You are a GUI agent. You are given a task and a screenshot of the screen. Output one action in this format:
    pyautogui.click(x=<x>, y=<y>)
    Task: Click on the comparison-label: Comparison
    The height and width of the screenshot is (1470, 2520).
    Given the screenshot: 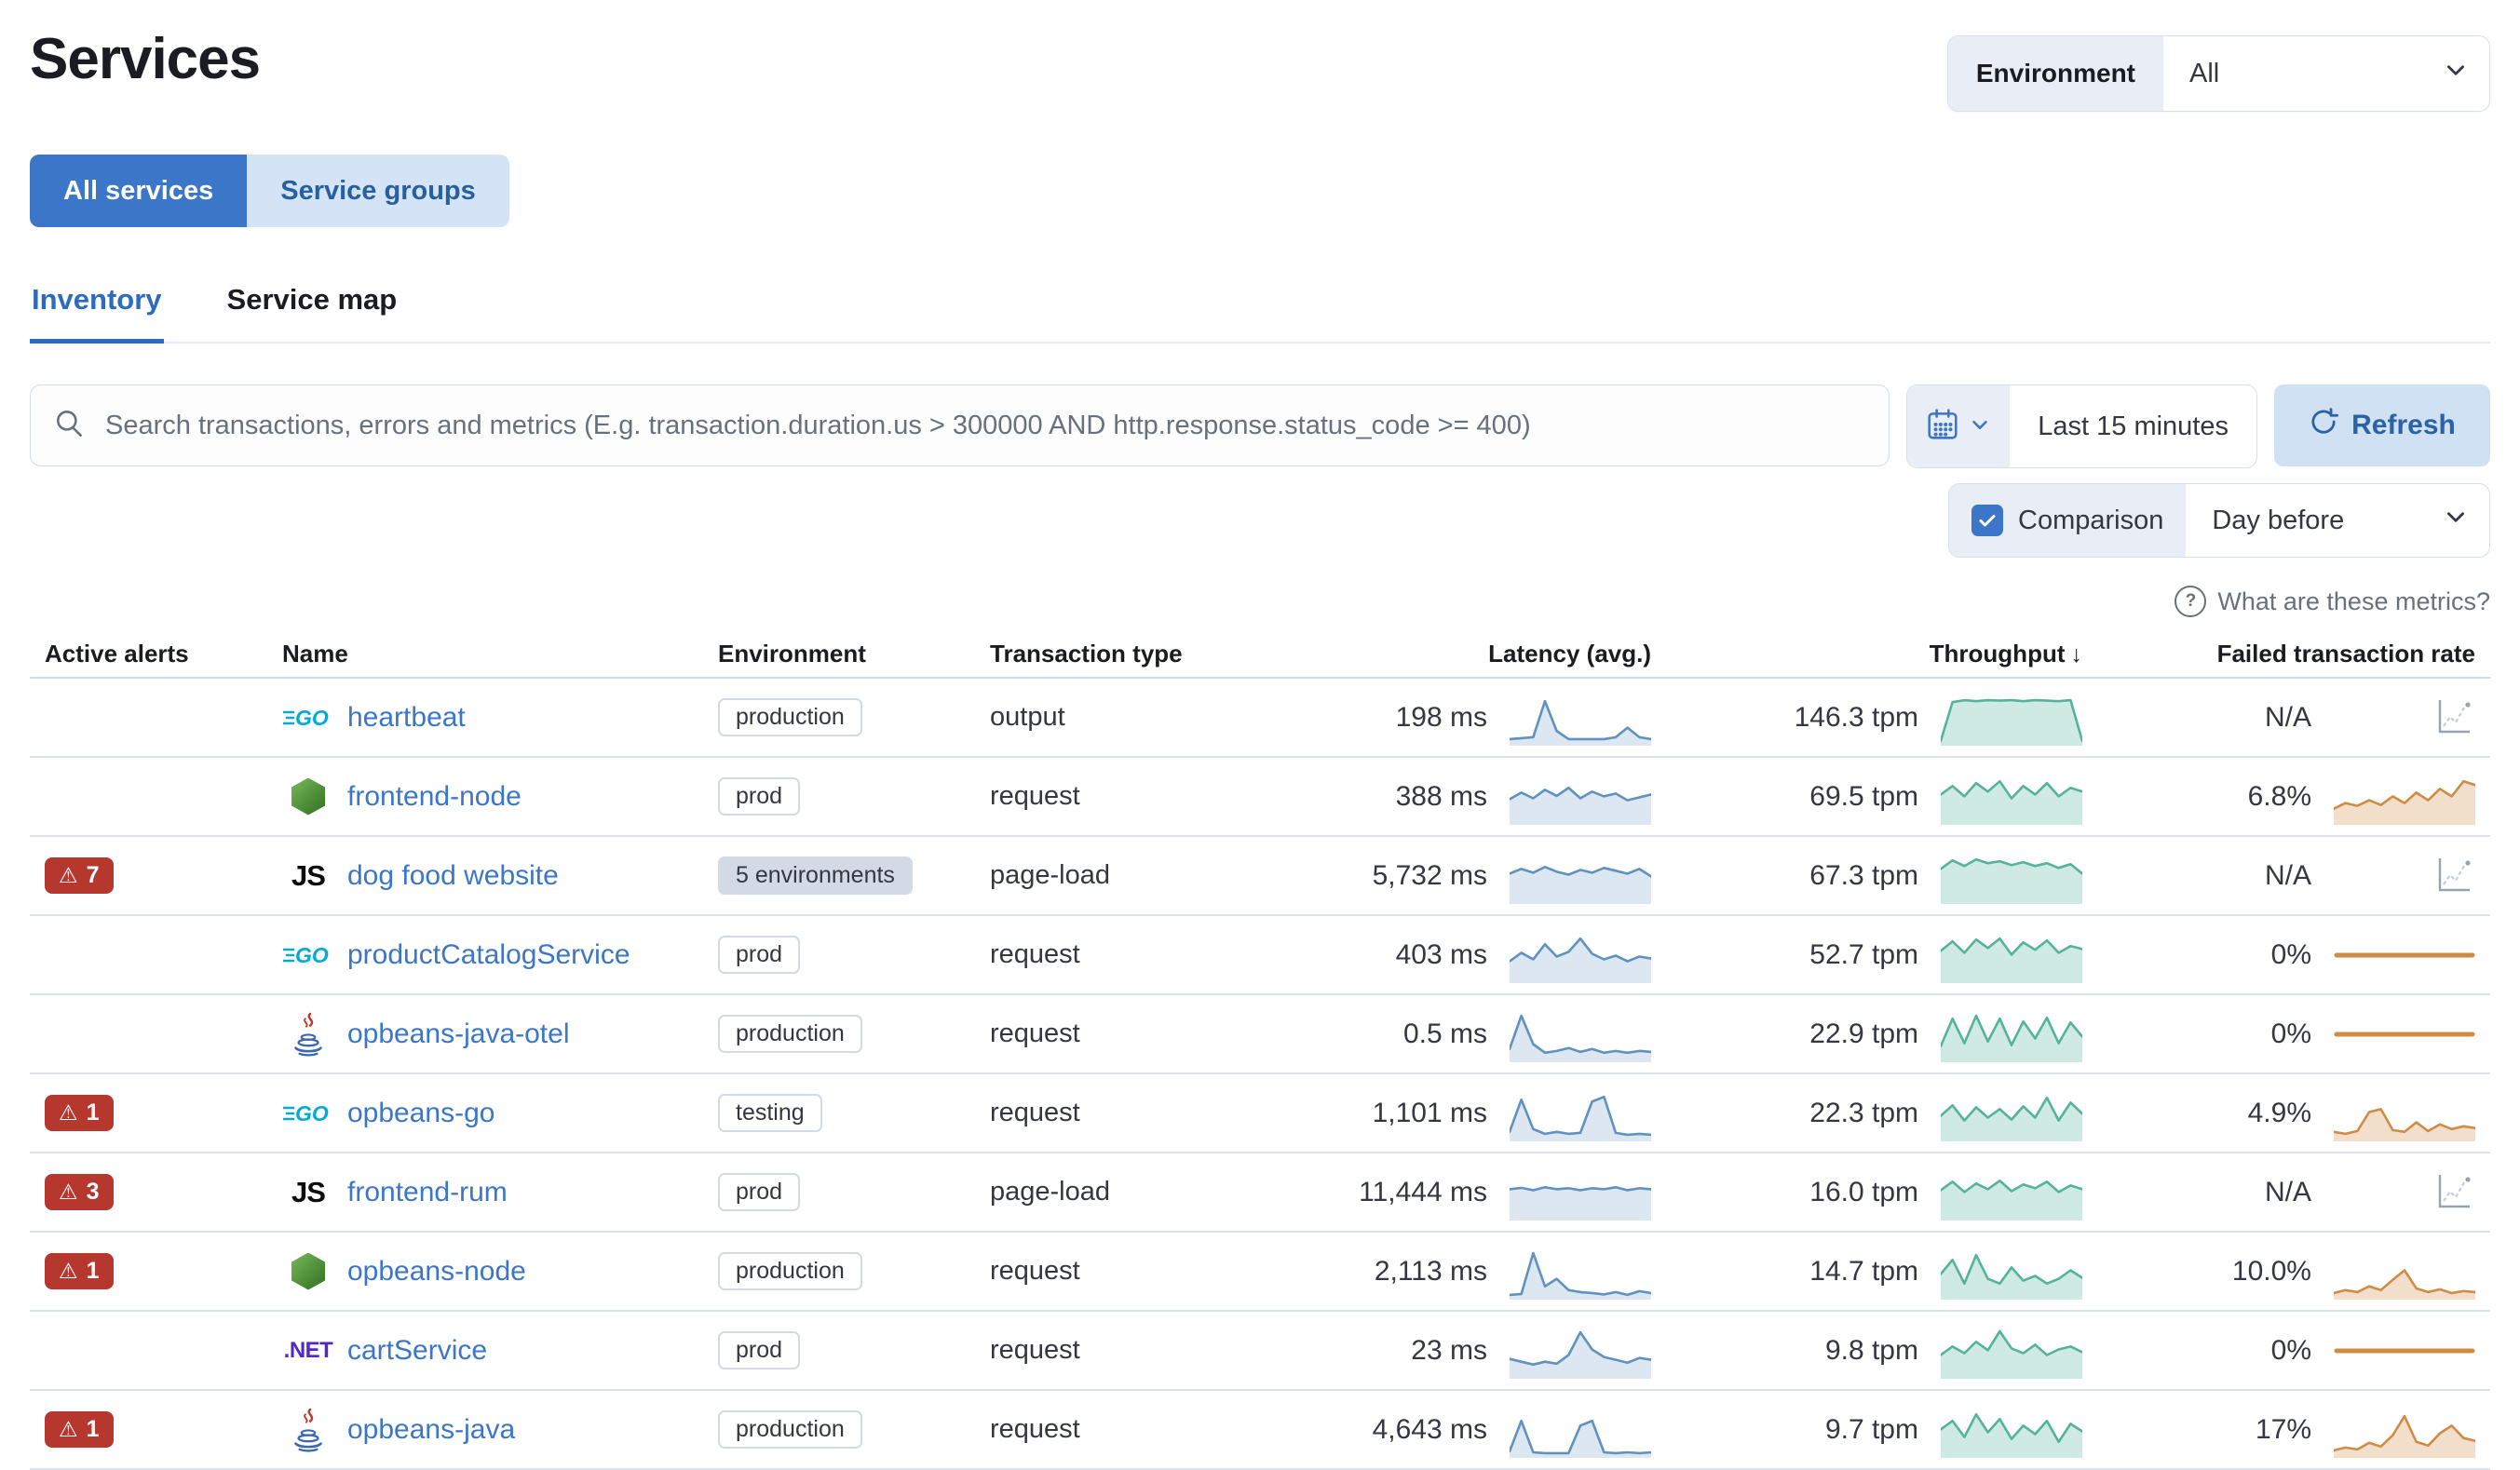 What is the action you would take?
    pyautogui.click(x=2091, y=520)
    